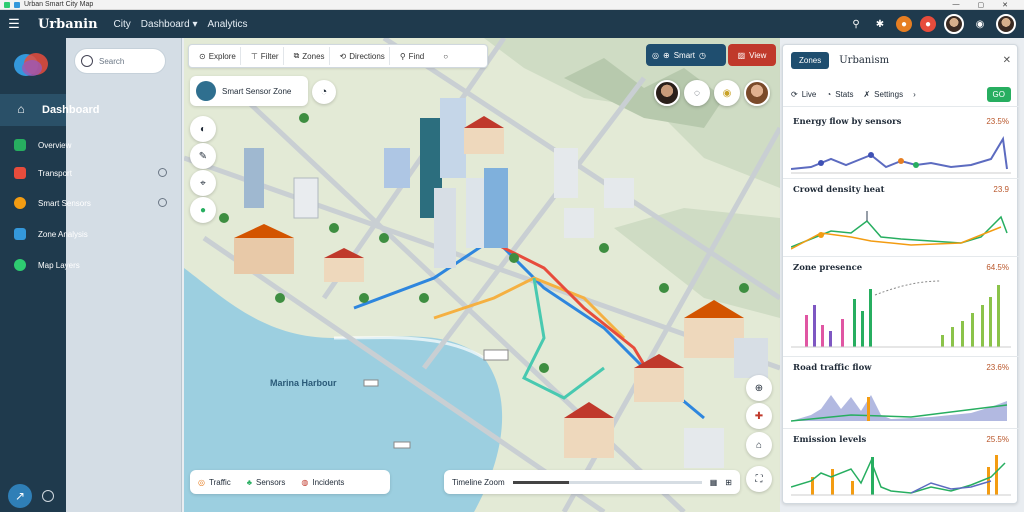 Image resolution: width=1024 pixels, height=512 pixels. Describe the element at coordinates (697, 93) in the screenshot. I see `map-chat-button: ◌` at that location.